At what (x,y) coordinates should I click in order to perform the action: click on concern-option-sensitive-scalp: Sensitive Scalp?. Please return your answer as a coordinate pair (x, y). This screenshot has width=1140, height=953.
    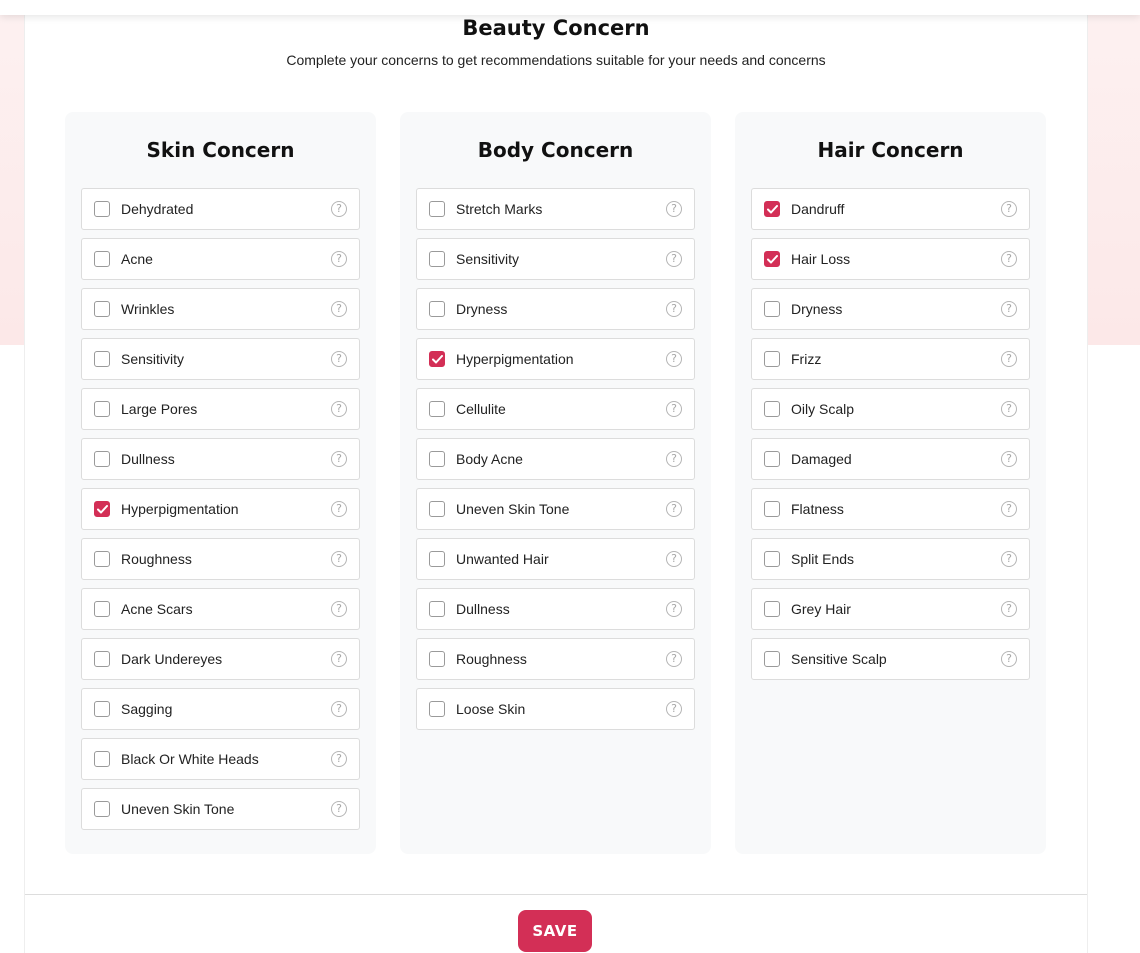
    Looking at the image, I should click on (890, 659).